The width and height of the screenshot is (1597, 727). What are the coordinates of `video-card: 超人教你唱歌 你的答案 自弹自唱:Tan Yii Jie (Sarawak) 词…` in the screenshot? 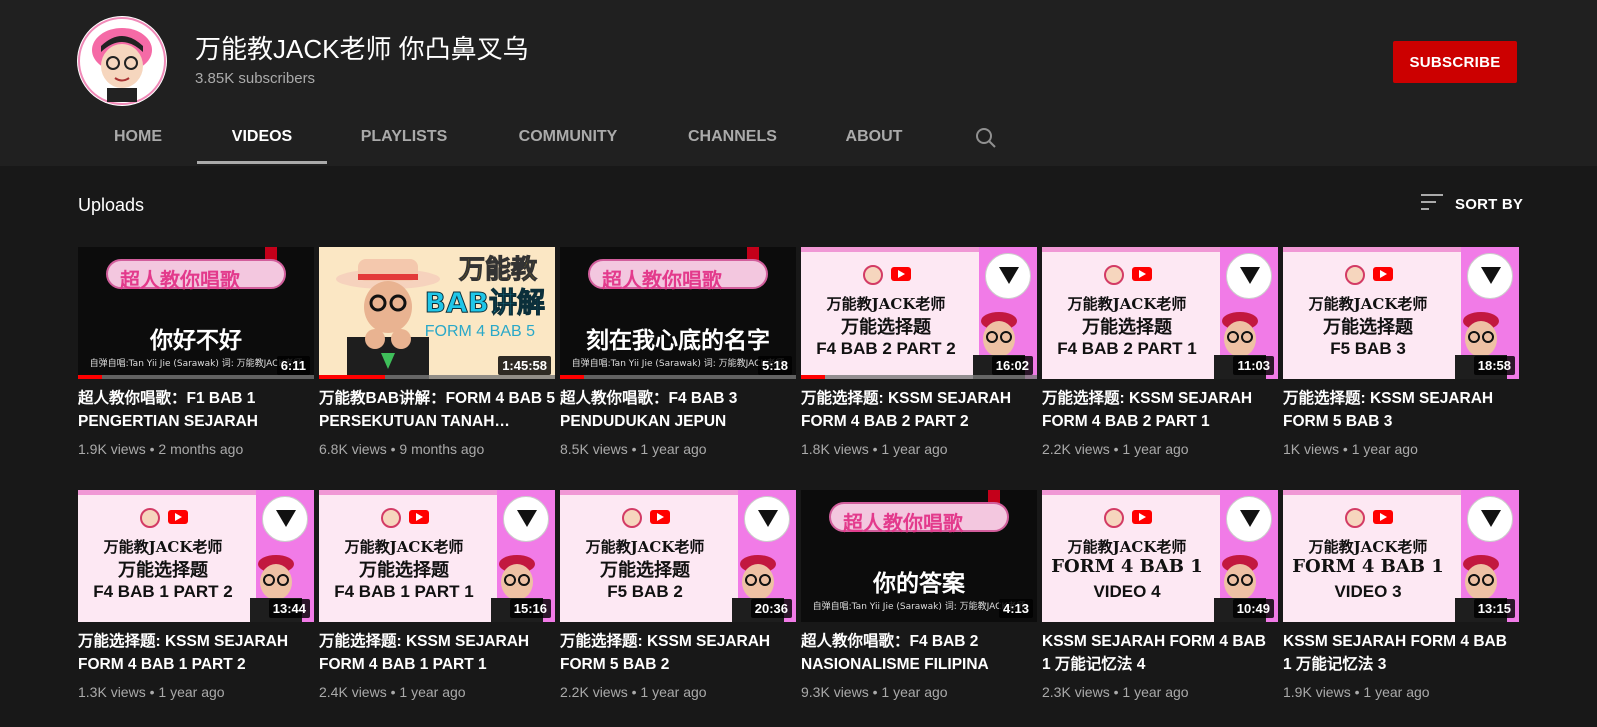 It's located at (919, 595).